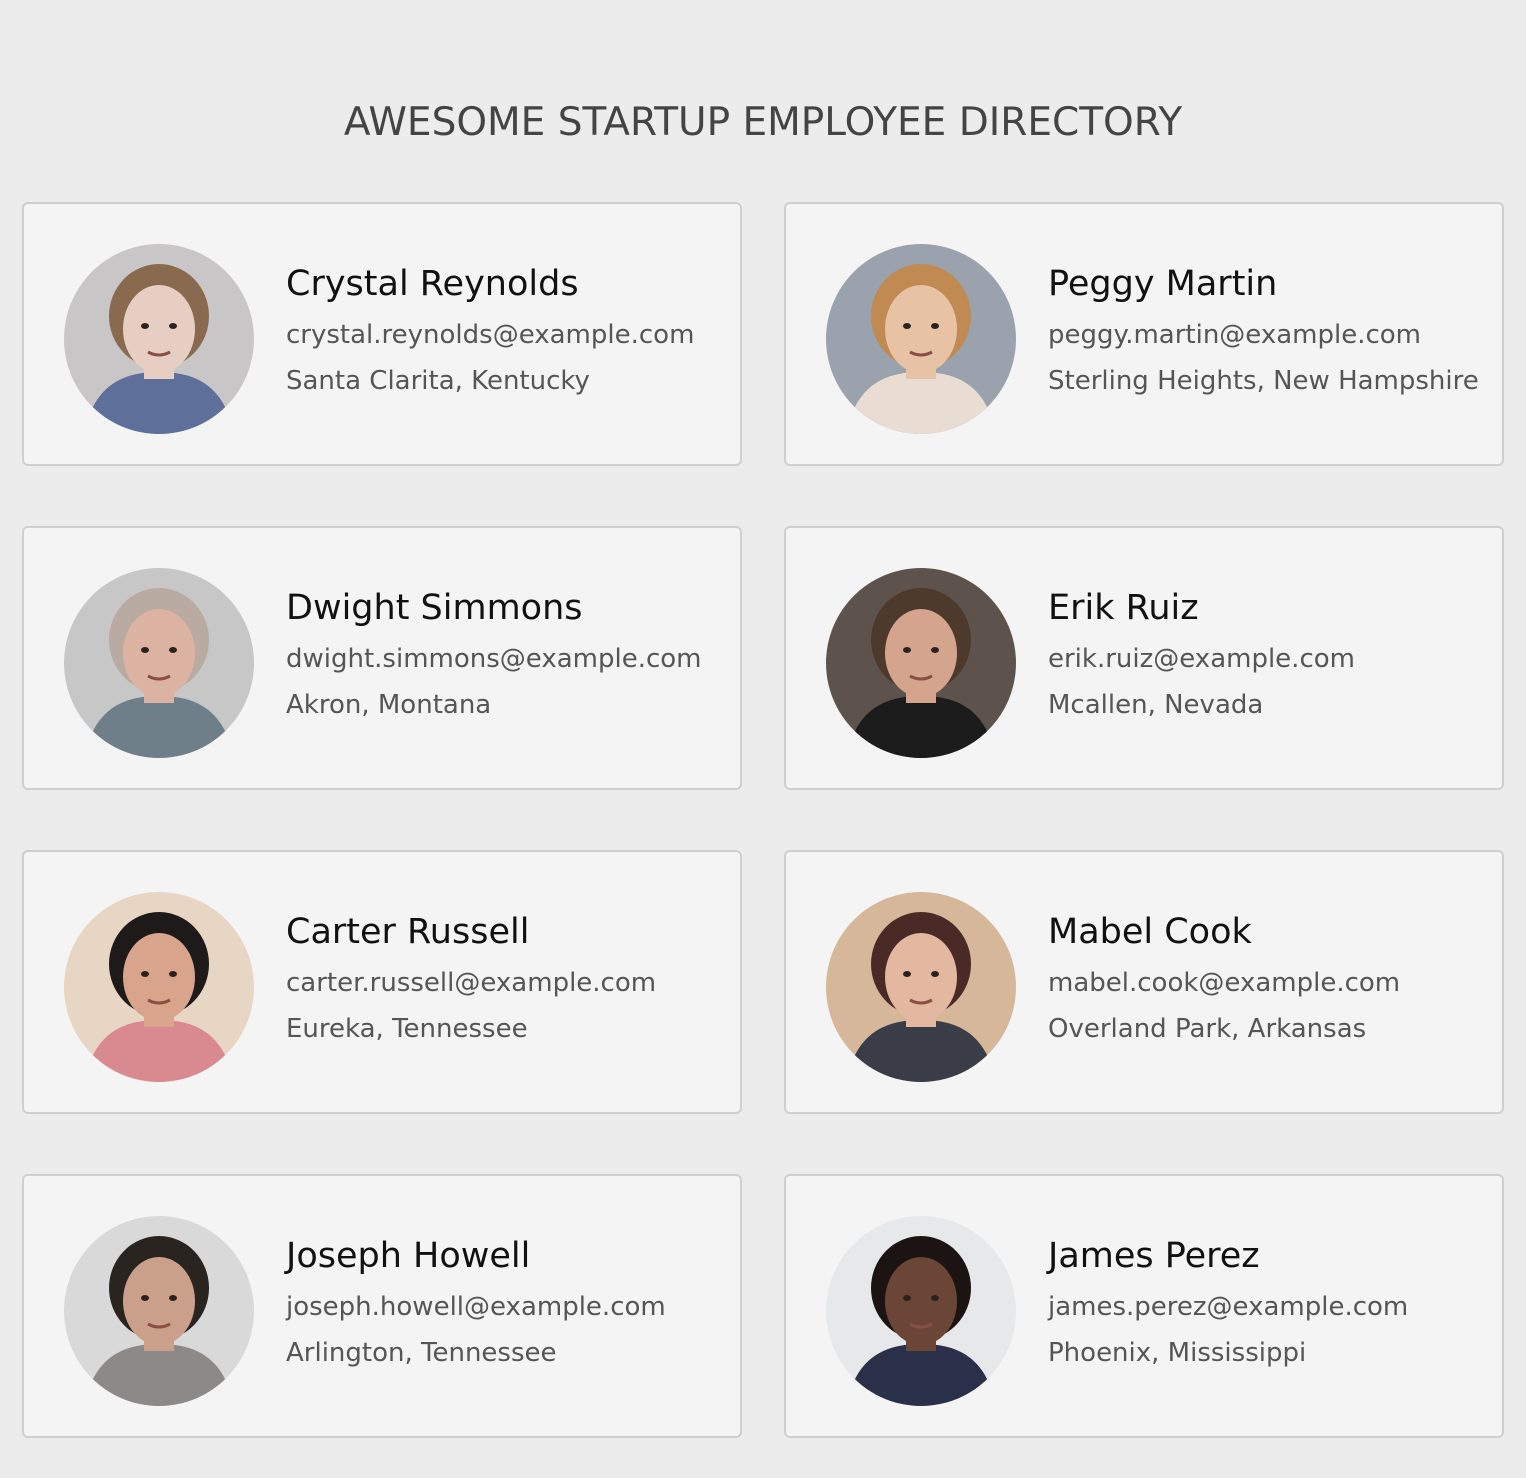 The height and width of the screenshot is (1478, 1526). Describe the element at coordinates (432, 284) in the screenshot. I see `employee-name: Crystal Reynolds` at that location.